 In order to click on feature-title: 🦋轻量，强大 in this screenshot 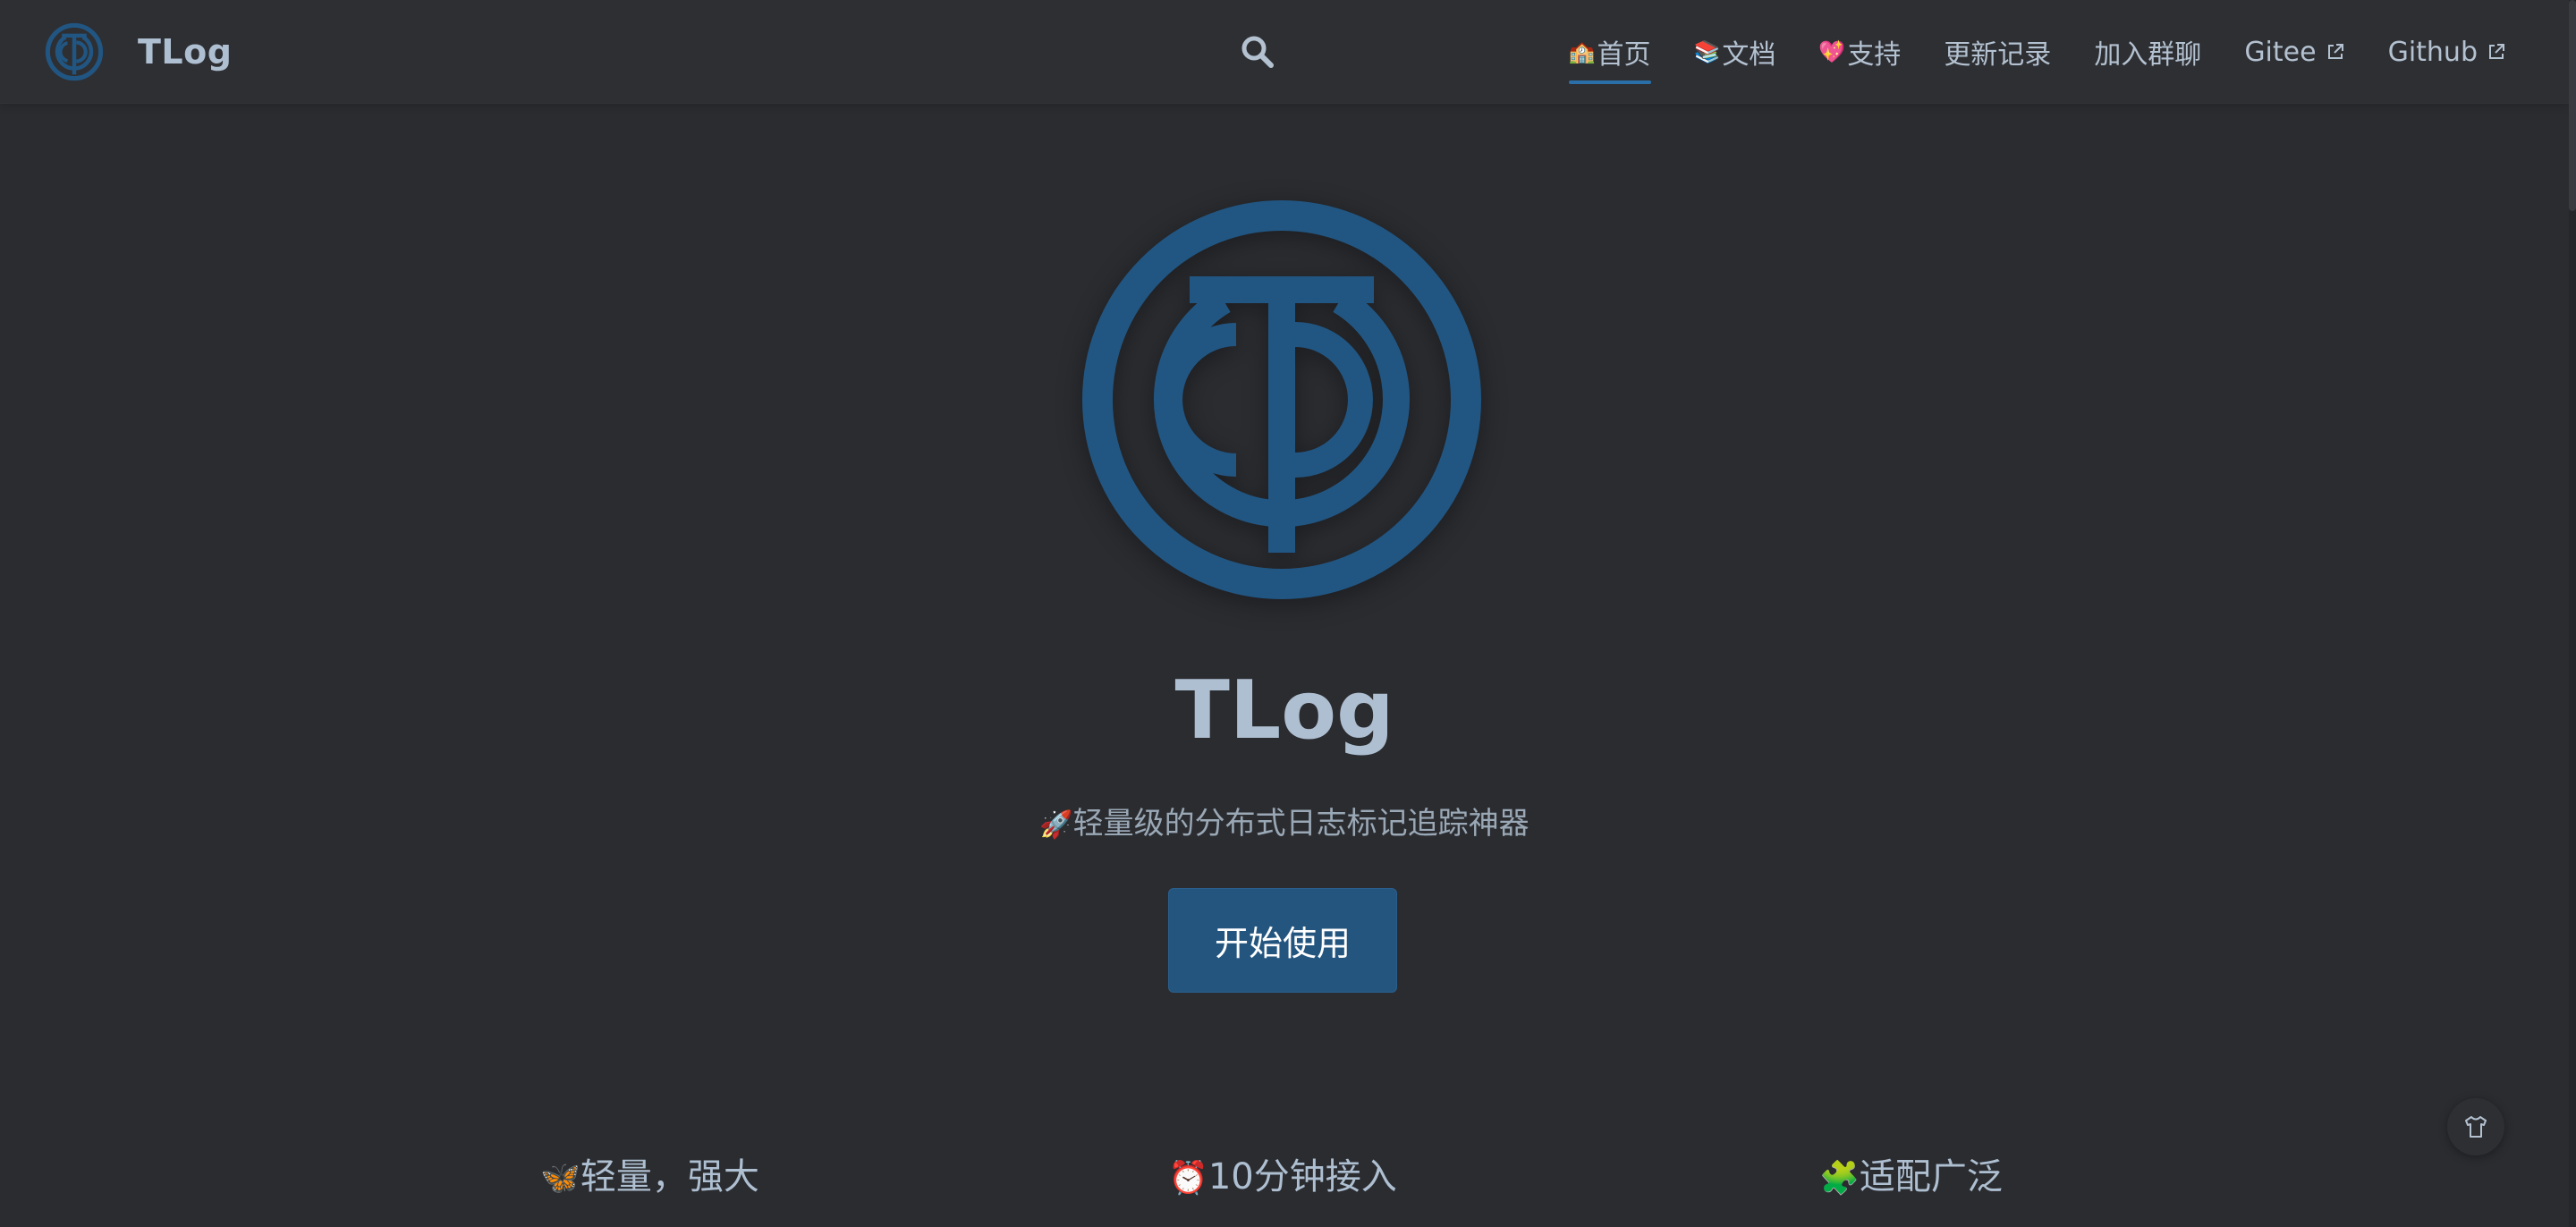, I will do `click(649, 1178)`.